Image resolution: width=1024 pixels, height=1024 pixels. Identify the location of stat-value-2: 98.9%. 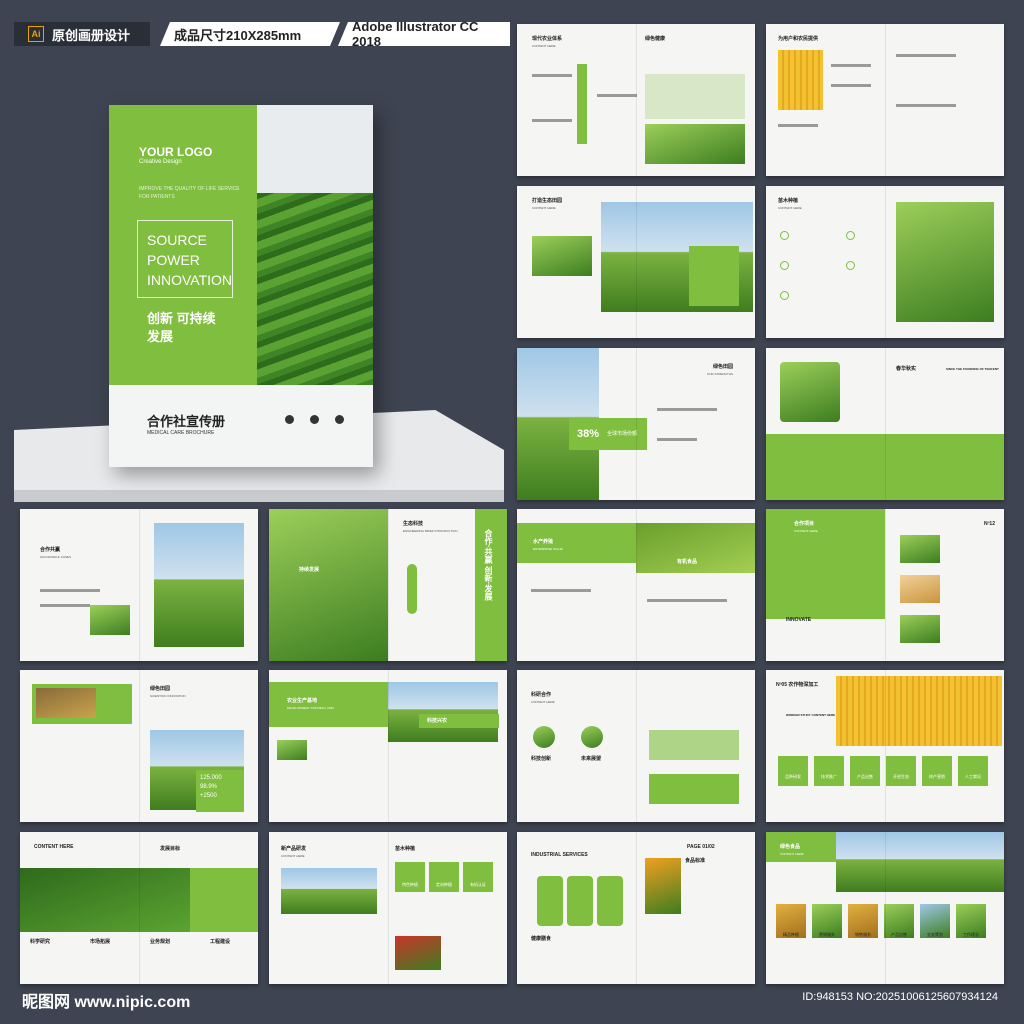
(209, 787).